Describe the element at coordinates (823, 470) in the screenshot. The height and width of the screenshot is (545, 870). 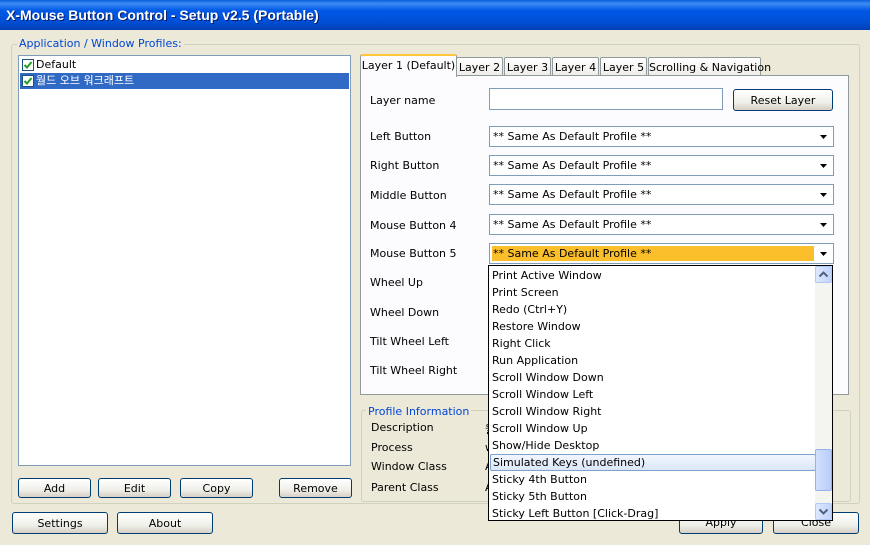
I see `scroll-thumb` at that location.